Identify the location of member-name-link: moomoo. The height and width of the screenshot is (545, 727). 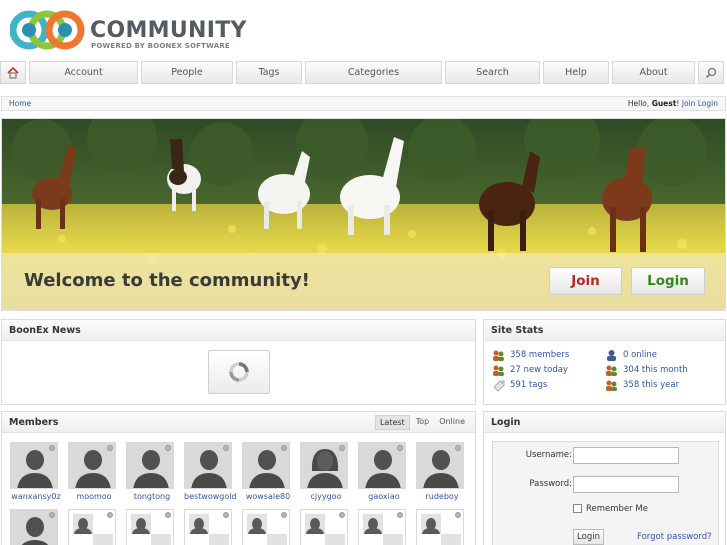
(94, 496).